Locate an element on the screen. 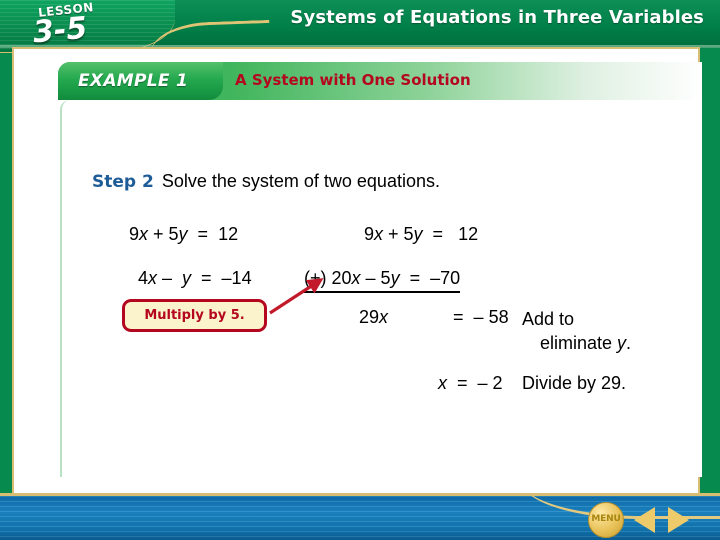 The image size is (720, 540). example-tab: EXAMPLE 1 is located at coordinates (140, 81).